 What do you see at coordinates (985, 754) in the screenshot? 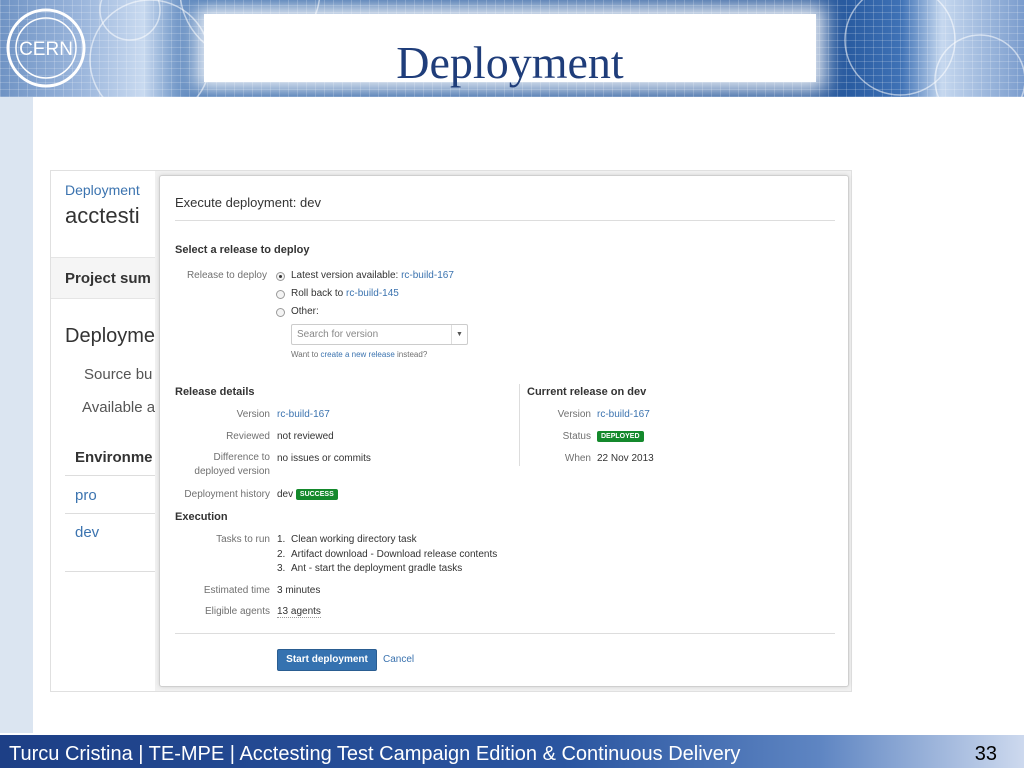
I see `page-number: 33` at bounding box center [985, 754].